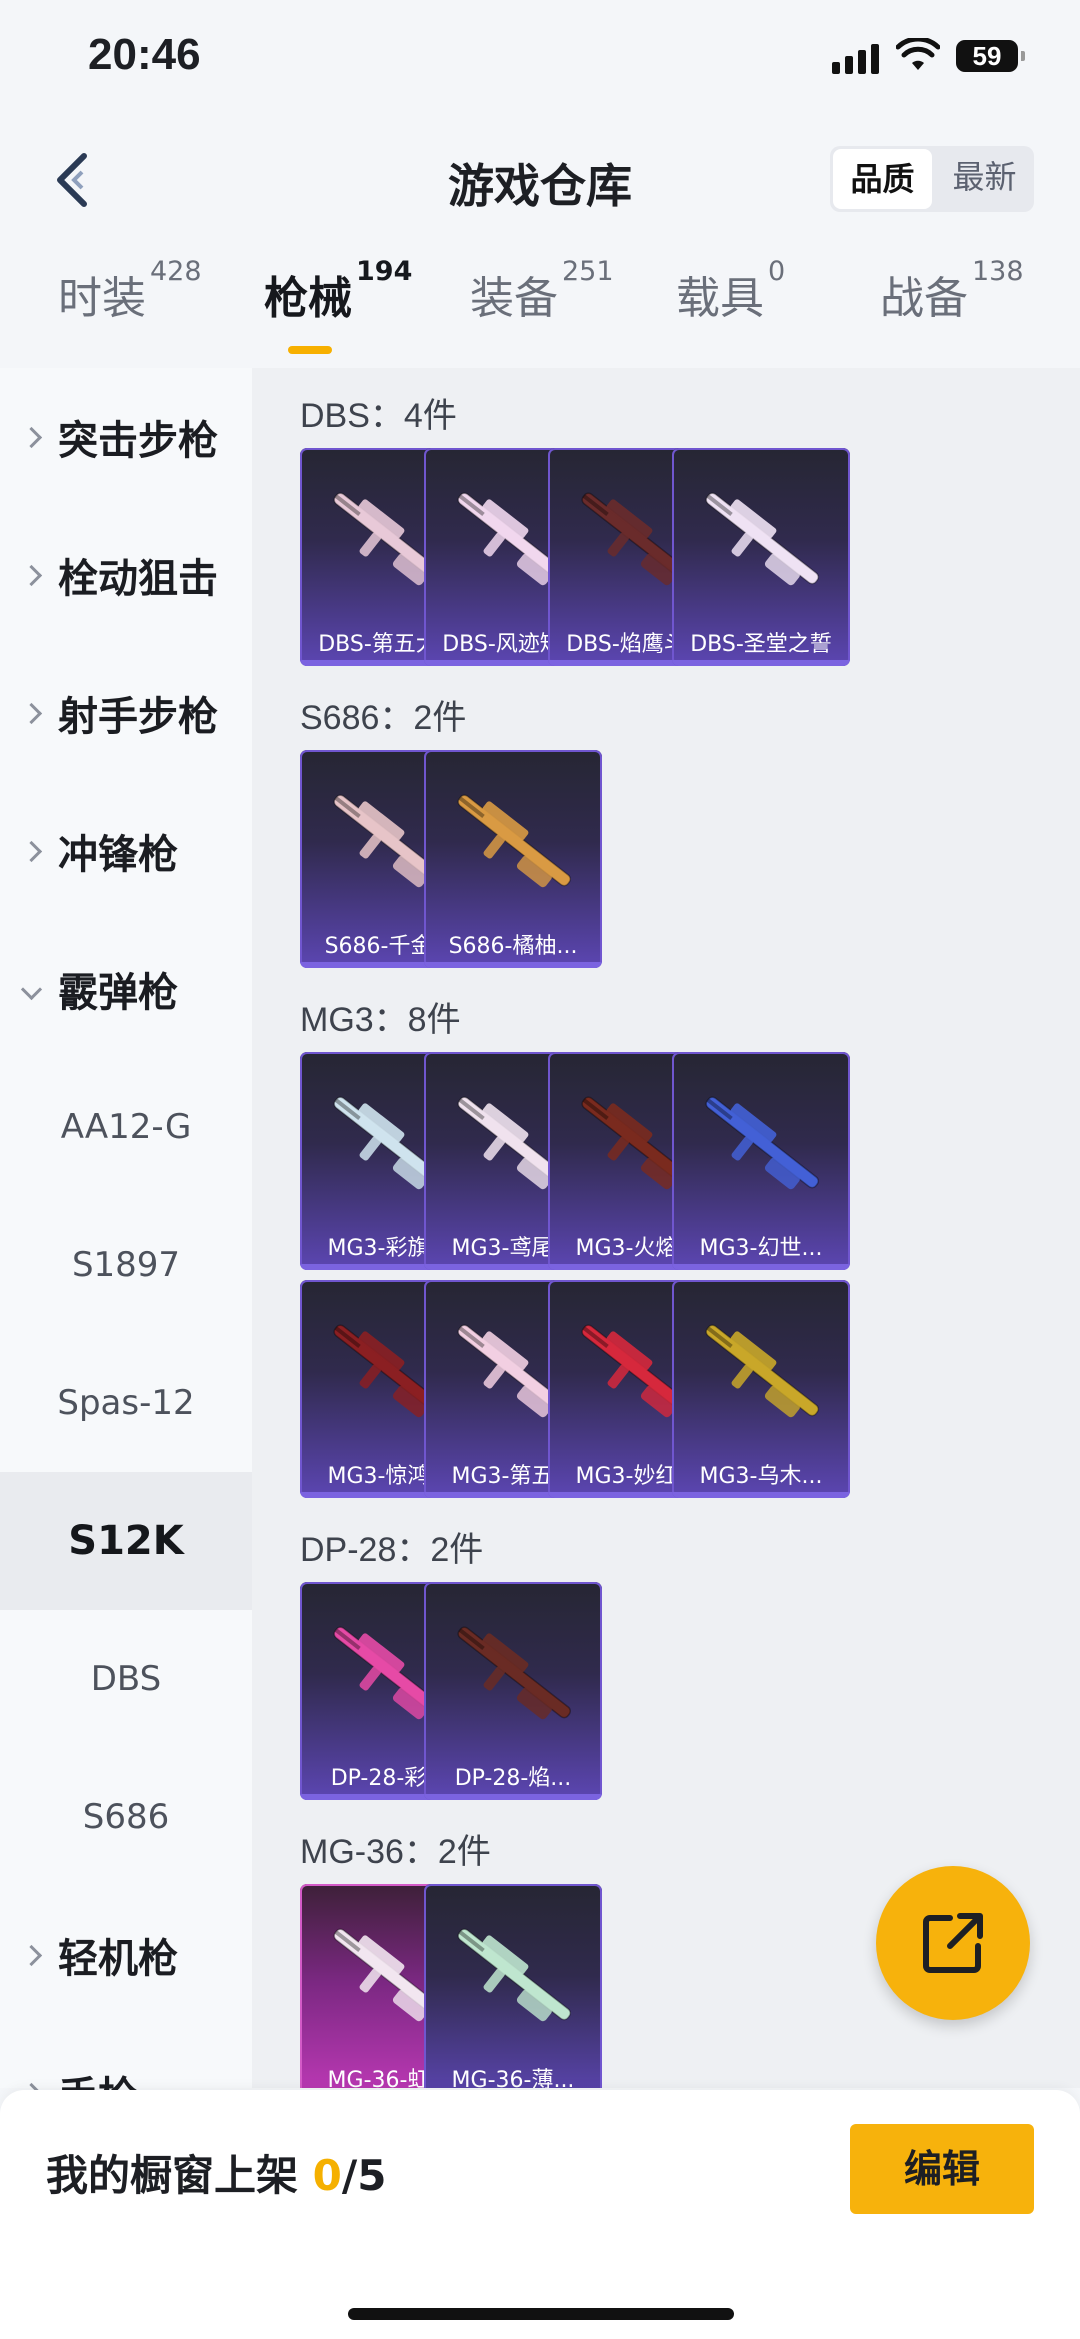 The image size is (1080, 2339). I want to click on group-title: DBS：4件, so click(378, 416).